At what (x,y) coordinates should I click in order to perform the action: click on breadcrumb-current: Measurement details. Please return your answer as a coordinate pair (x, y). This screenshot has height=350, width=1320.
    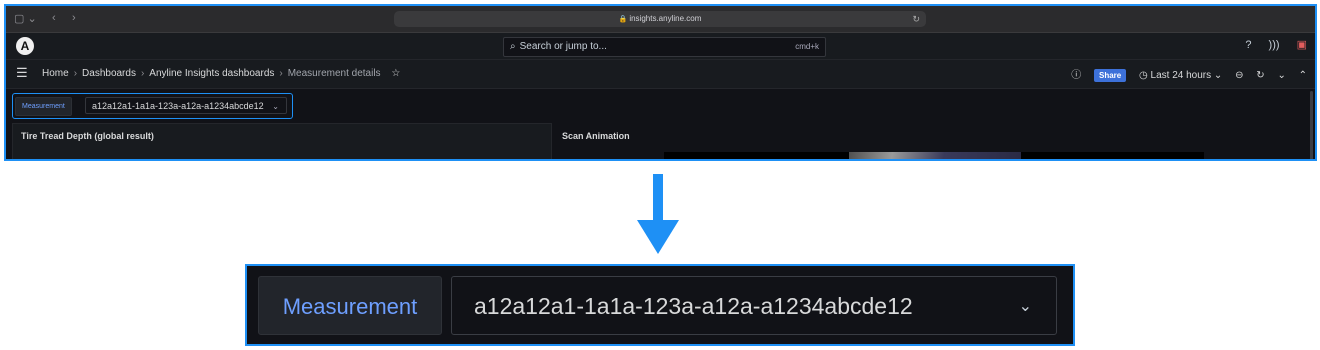
    Looking at the image, I should click on (334, 73).